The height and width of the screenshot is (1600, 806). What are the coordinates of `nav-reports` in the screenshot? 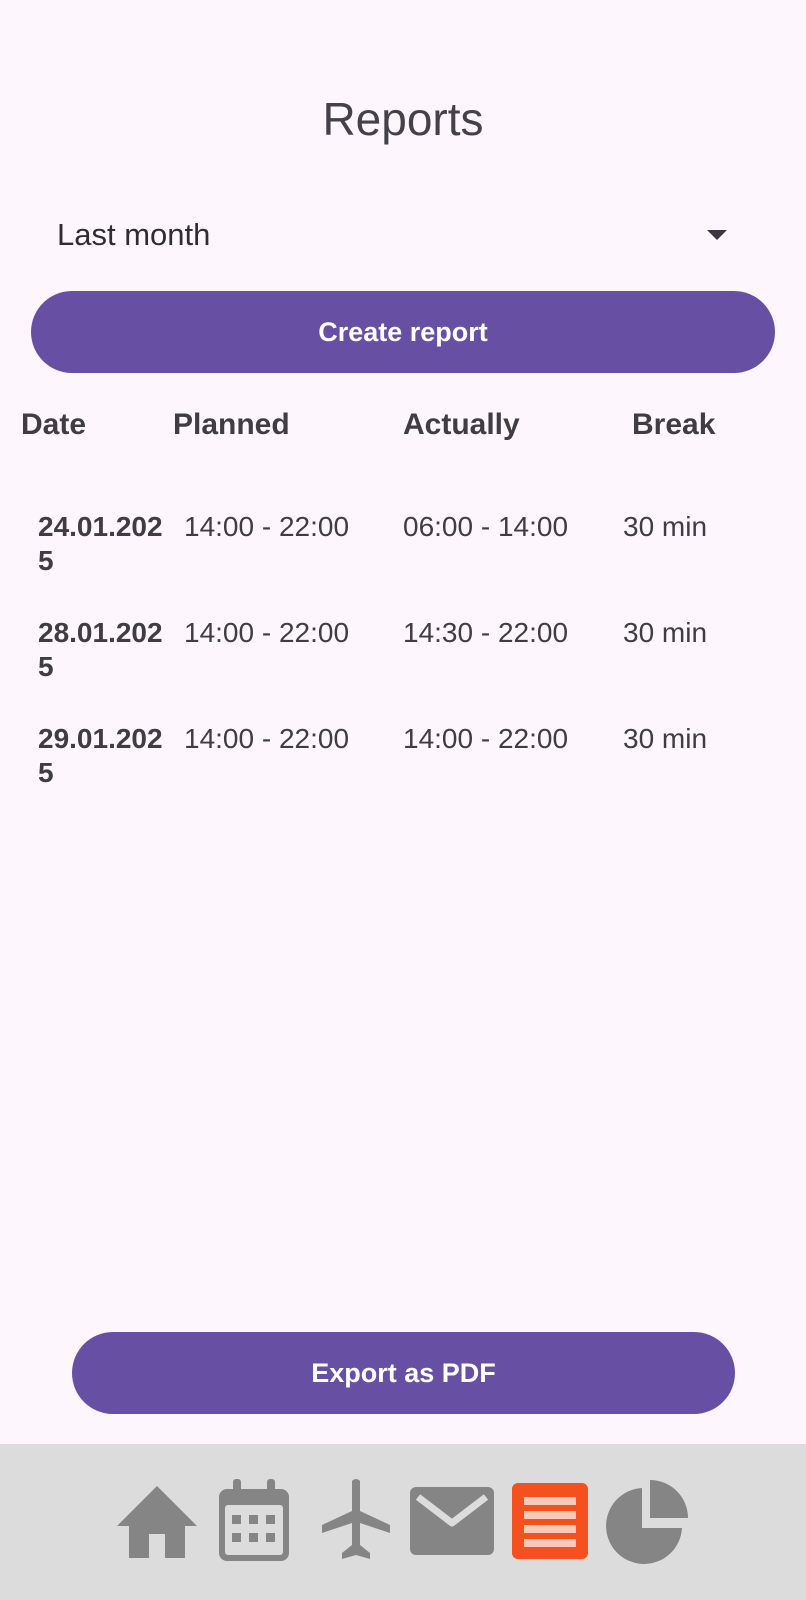 It's located at (550, 1521).